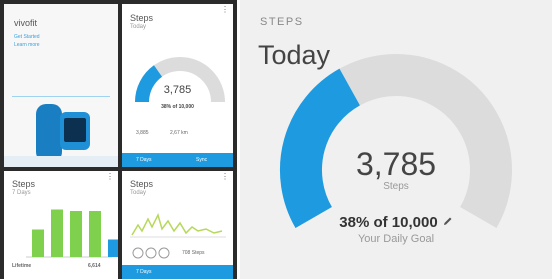 Image resolution: width=552 pixels, height=279 pixels. I want to click on steps-count: 3,785, so click(396, 164).